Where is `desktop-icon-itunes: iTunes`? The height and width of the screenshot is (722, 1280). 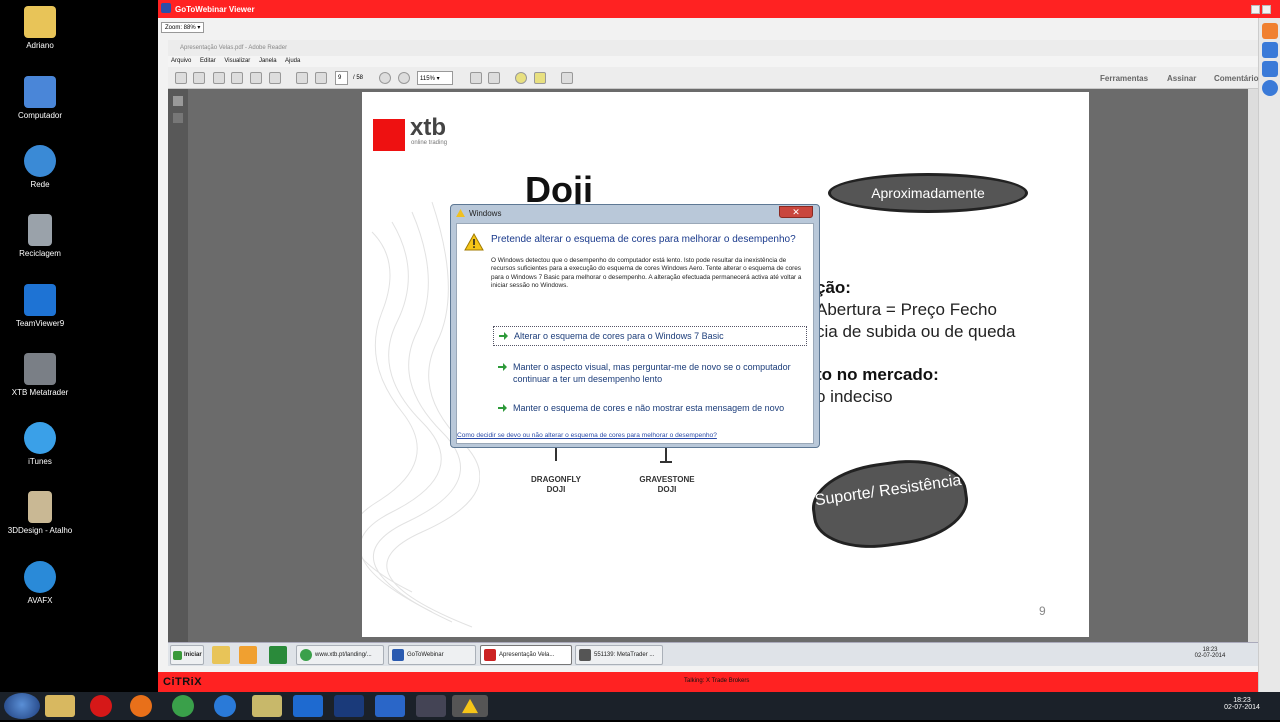 desktop-icon-itunes: iTunes is located at coordinates (40, 444).